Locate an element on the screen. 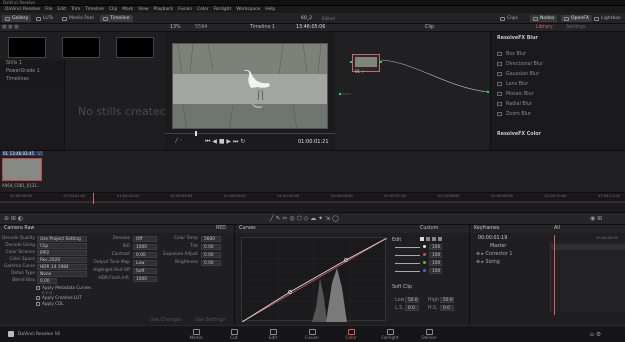 This screenshot has width=625, height=342. channel-g-toggle is located at coordinates (434, 239).